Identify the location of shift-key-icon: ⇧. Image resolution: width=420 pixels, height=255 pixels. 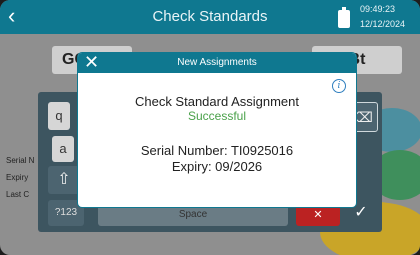
(64, 180).